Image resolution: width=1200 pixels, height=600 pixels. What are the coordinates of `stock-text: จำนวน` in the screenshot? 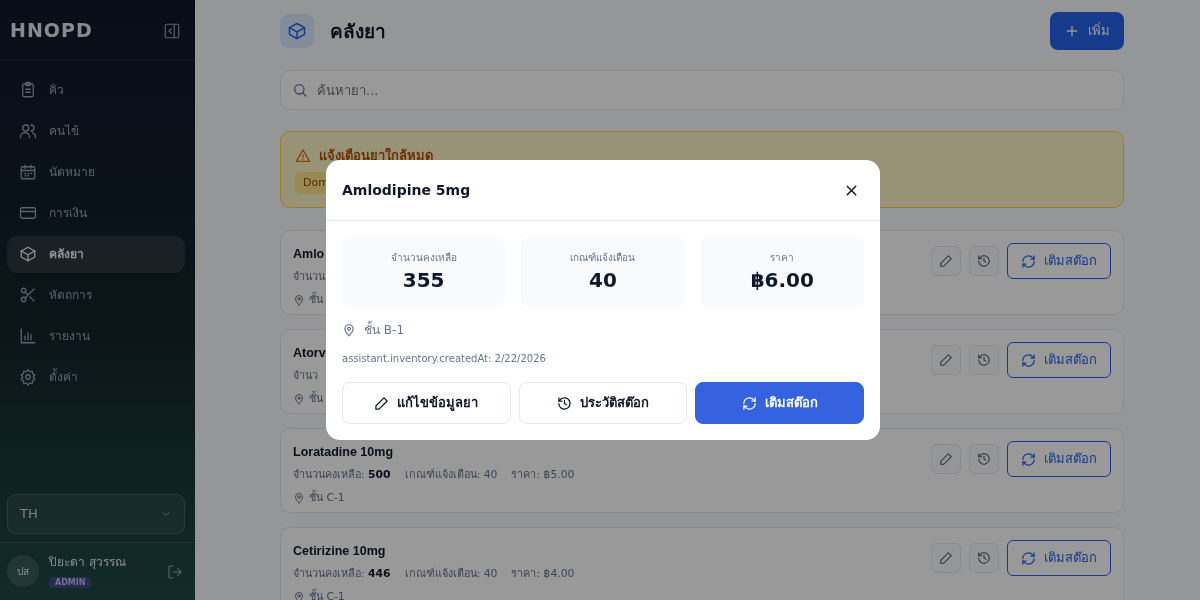 It's located at (309, 276).